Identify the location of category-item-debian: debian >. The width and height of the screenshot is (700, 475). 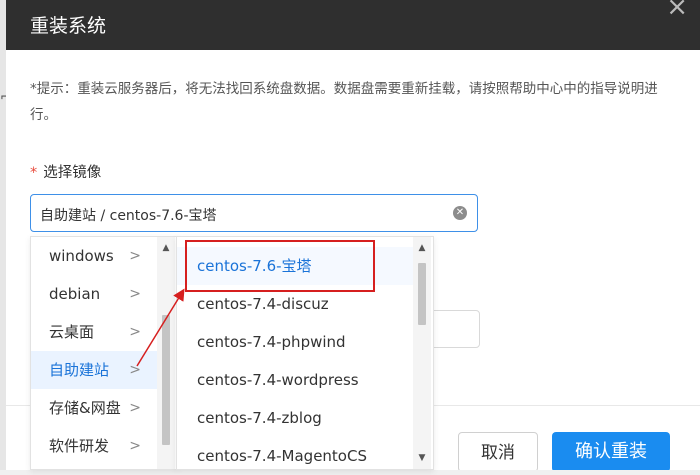
(94, 294).